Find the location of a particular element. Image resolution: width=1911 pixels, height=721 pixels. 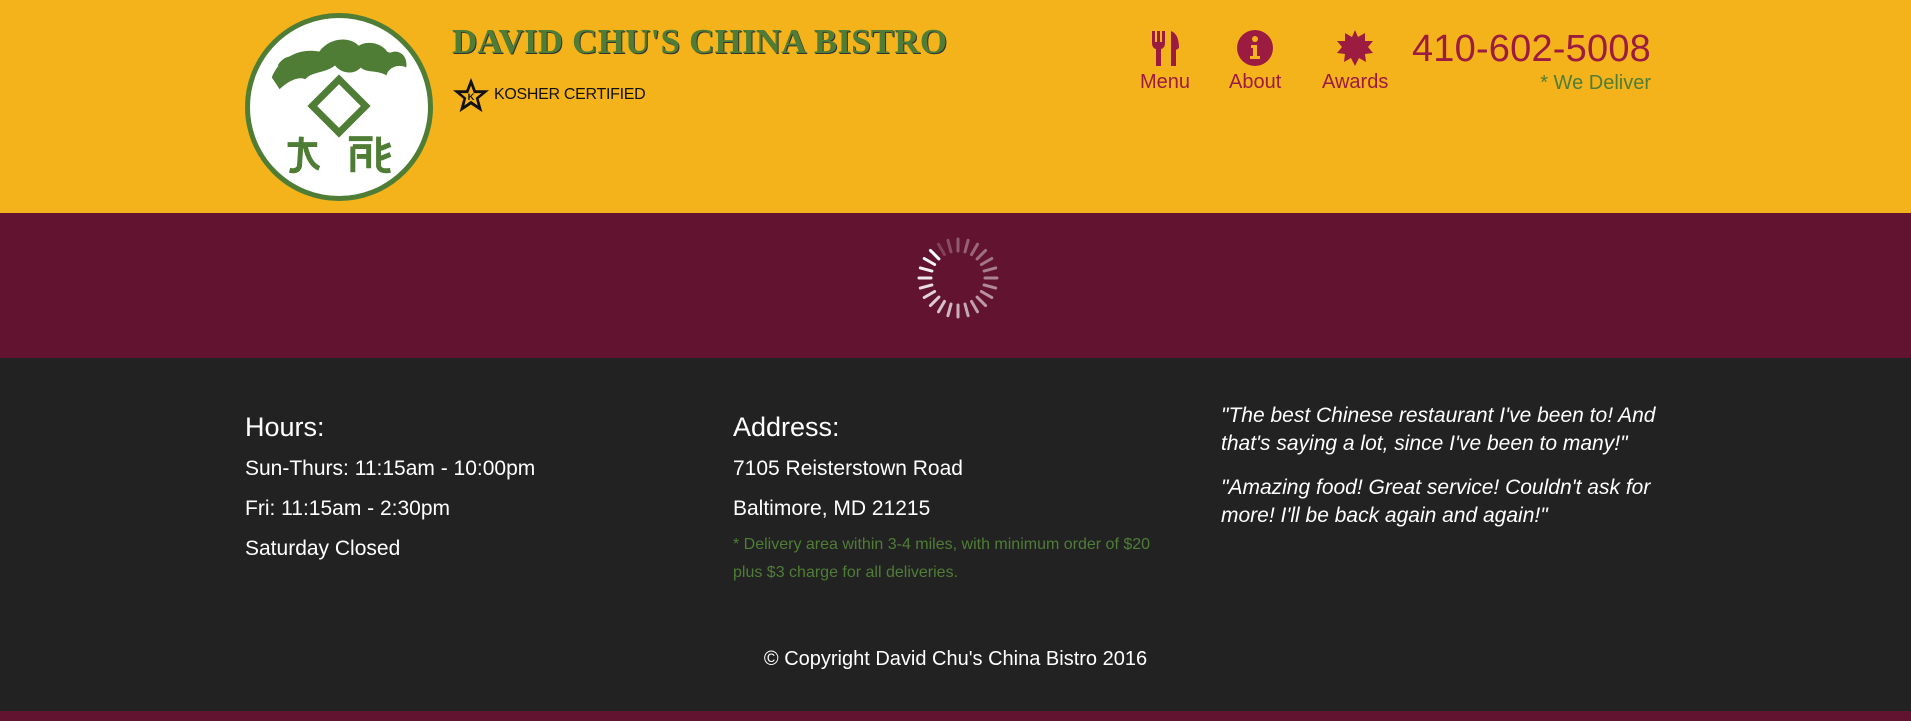

dragon-logo-icon is located at coordinates (339, 107).